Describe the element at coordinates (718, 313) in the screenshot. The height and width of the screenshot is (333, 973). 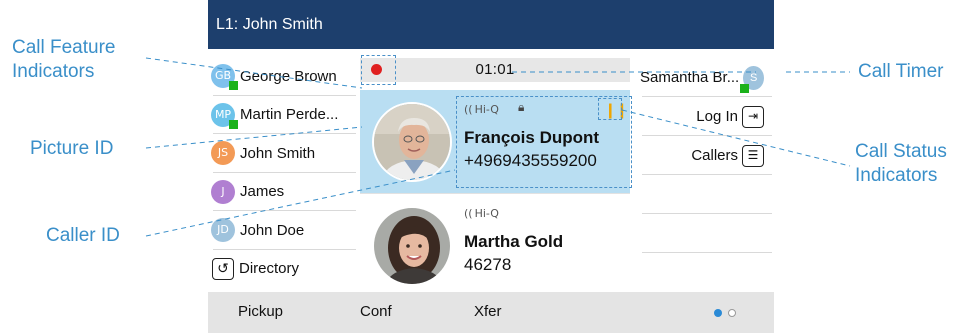
I see `page-dot-active` at that location.